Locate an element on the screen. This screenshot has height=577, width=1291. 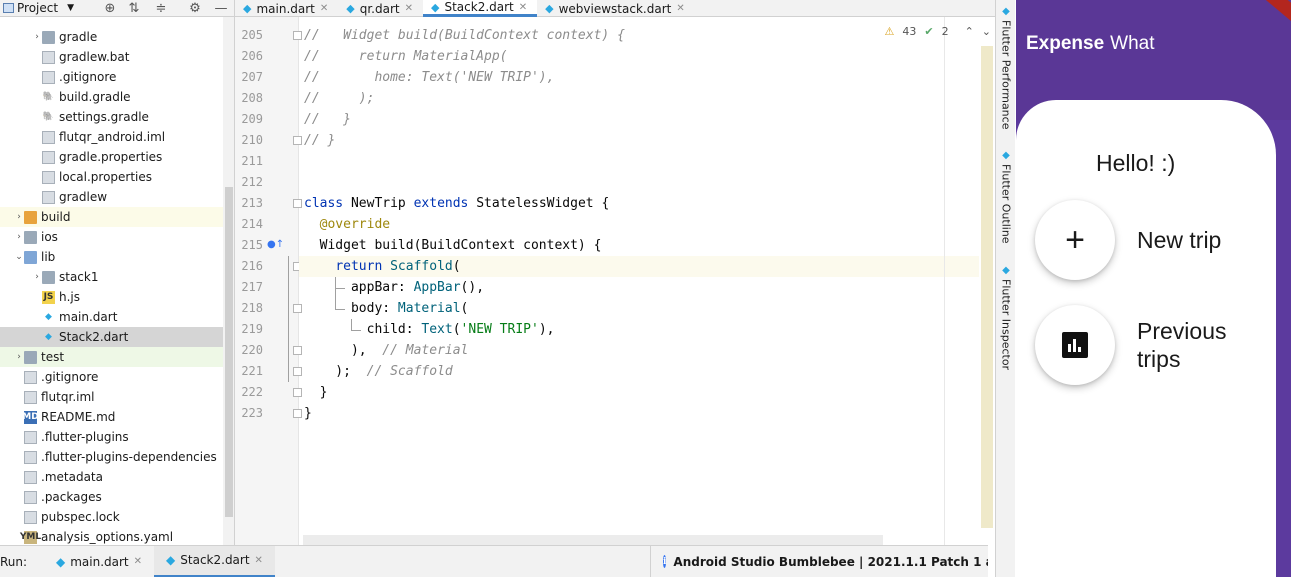
tree-item-label: gradlew.bat is located at coordinates (94, 57).